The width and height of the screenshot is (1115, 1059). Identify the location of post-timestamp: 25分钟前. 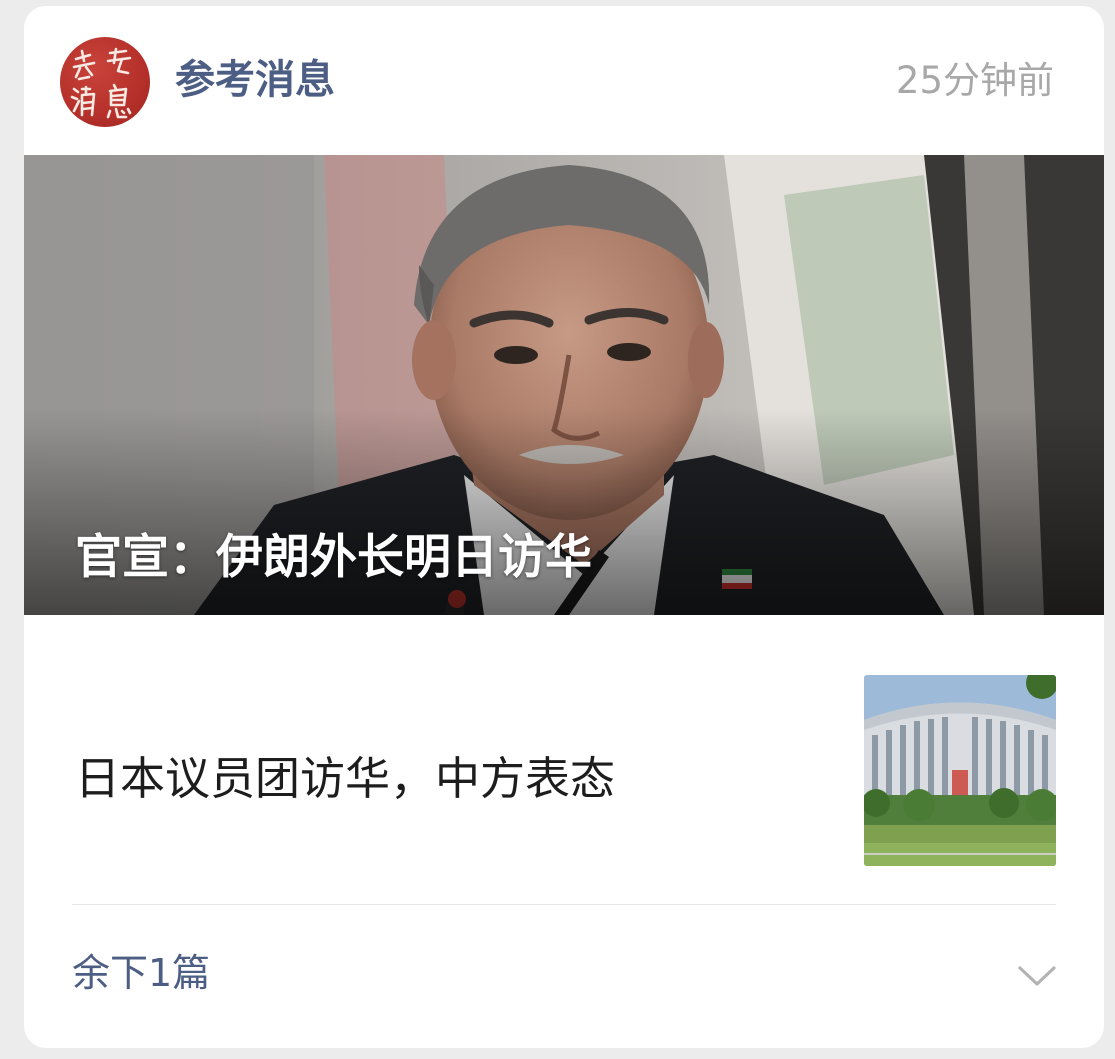
(974, 80).